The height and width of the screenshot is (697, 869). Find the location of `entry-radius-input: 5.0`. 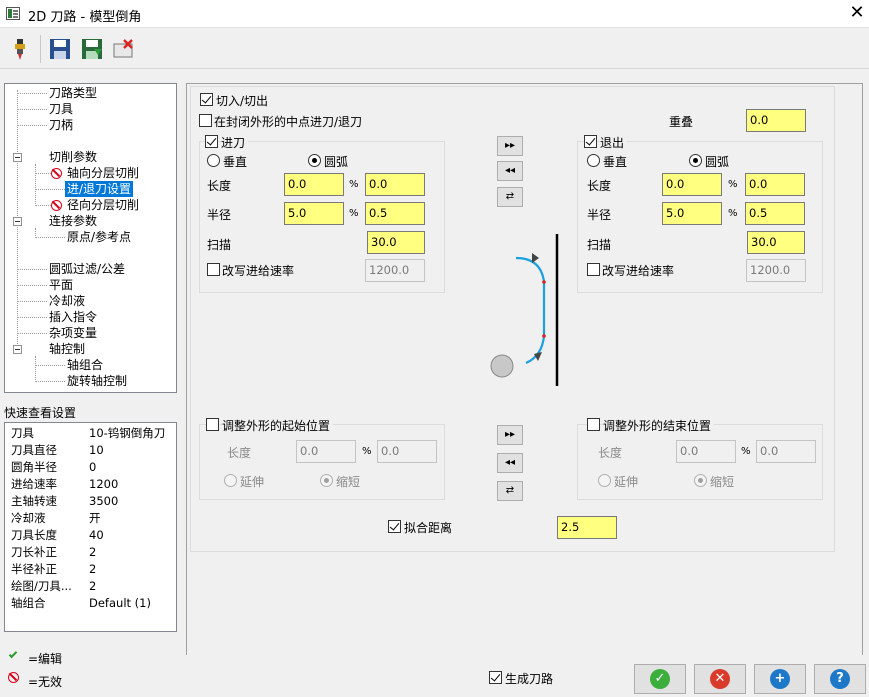

entry-radius-input: 5.0 is located at coordinates (314, 213).